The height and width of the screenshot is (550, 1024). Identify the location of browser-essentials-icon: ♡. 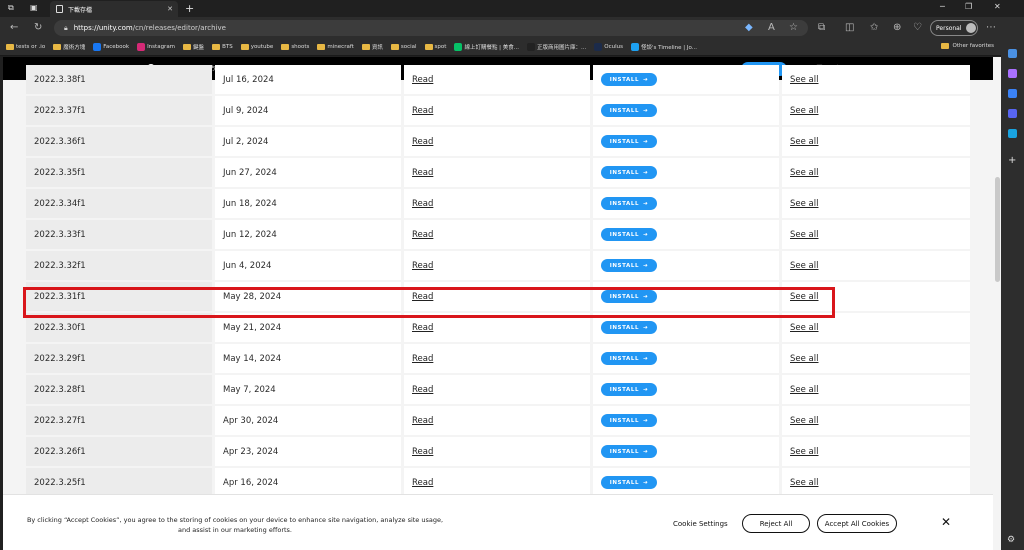
(917, 27).